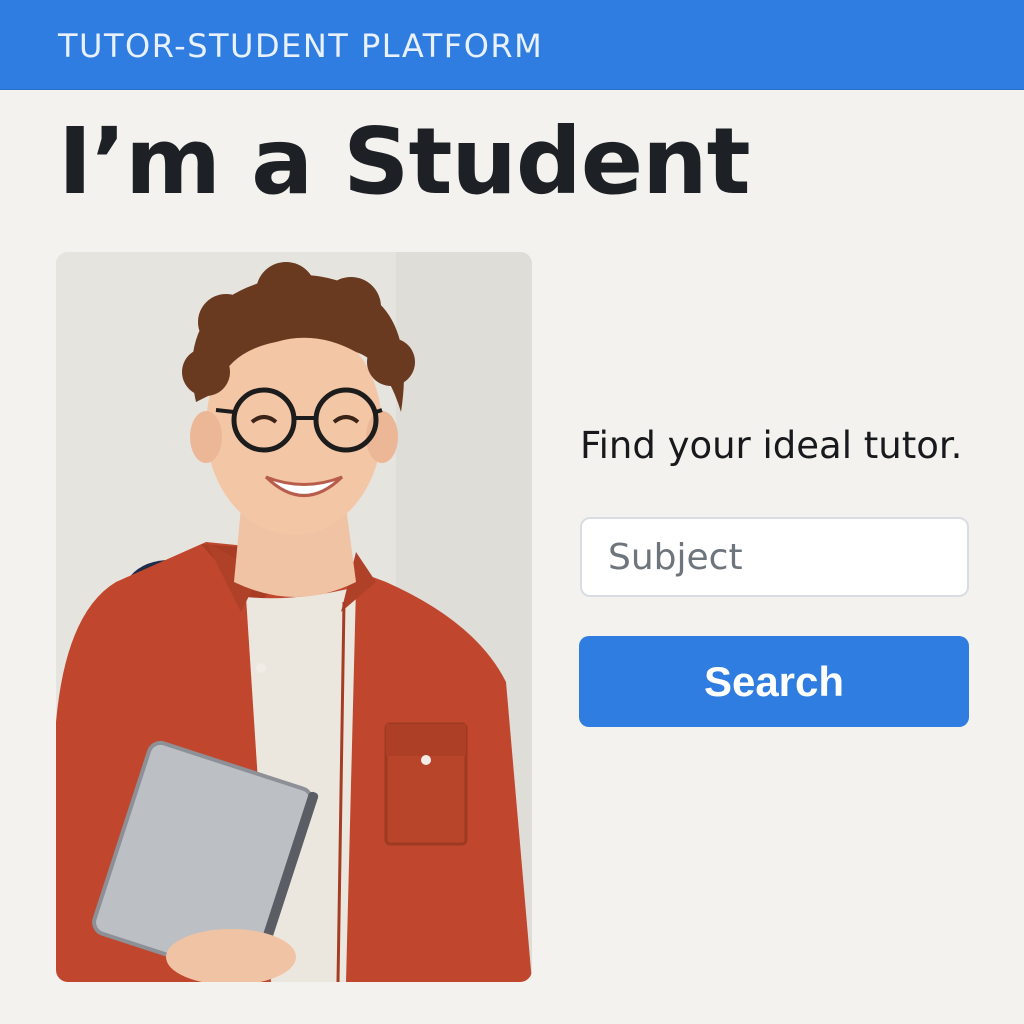  What do you see at coordinates (404, 161) in the screenshot?
I see `page-title: I’m a Student` at bounding box center [404, 161].